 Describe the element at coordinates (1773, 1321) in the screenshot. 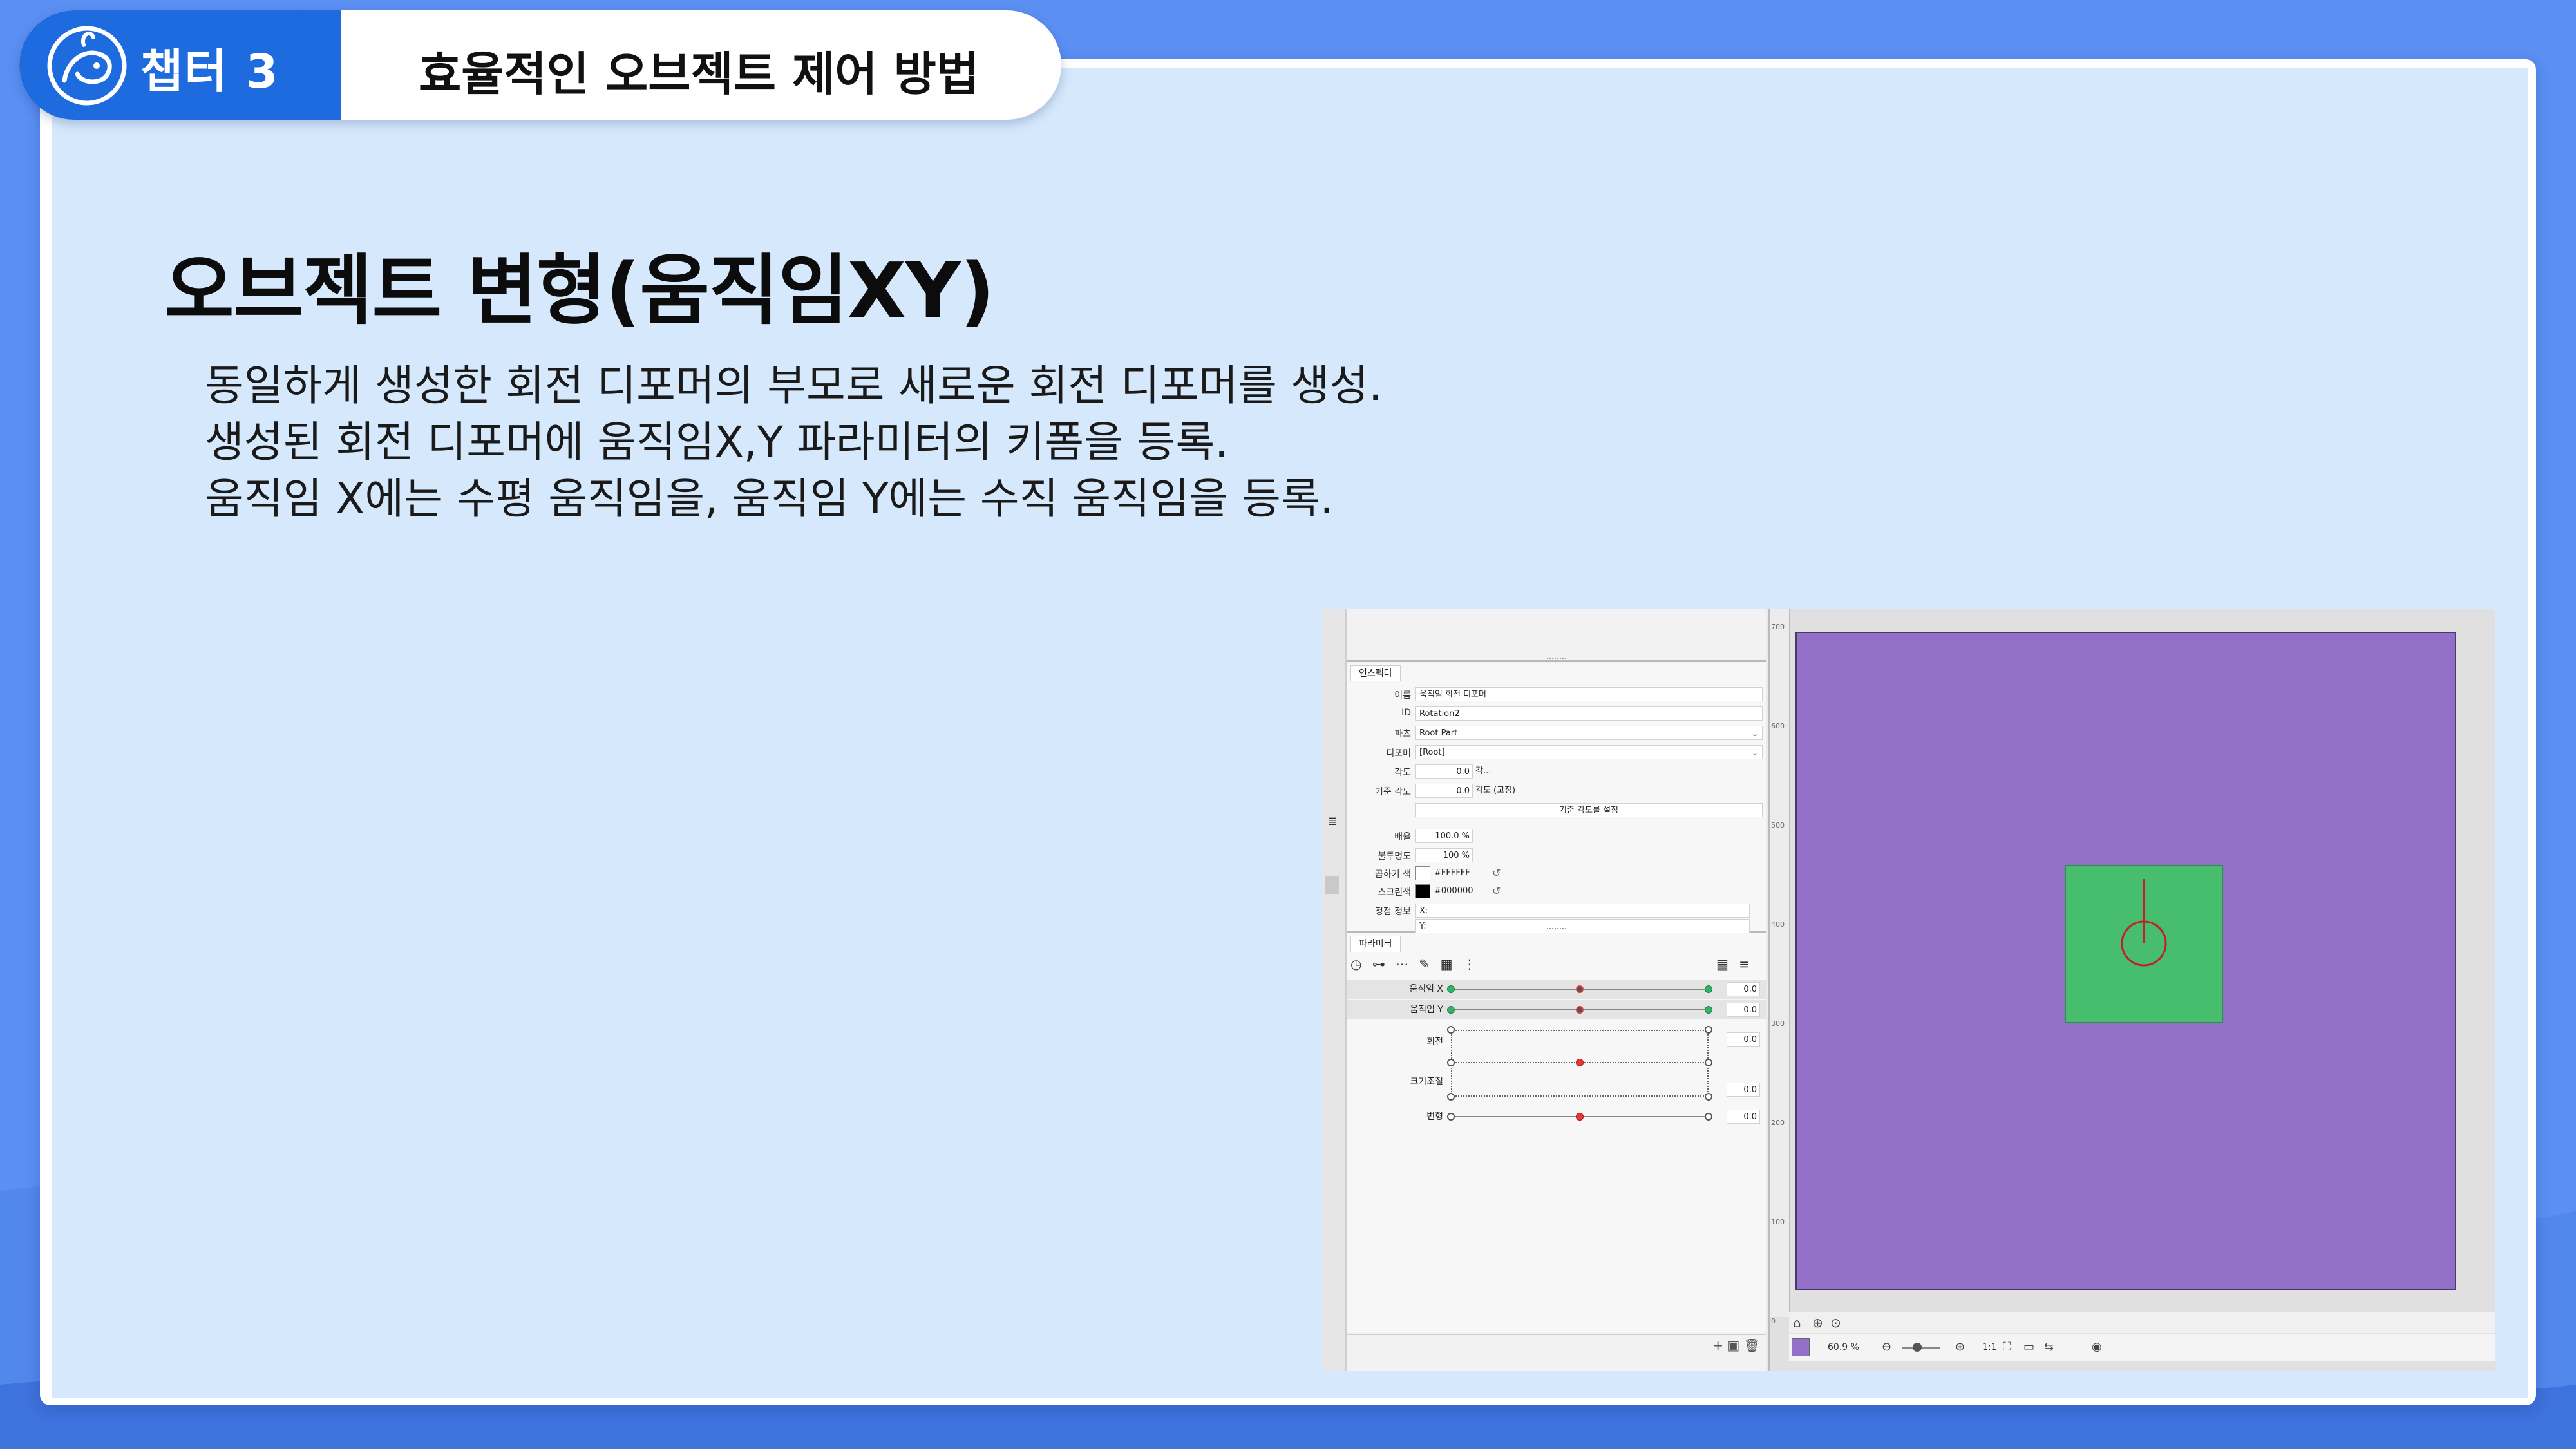

I see `ruler-tick: 0` at that location.